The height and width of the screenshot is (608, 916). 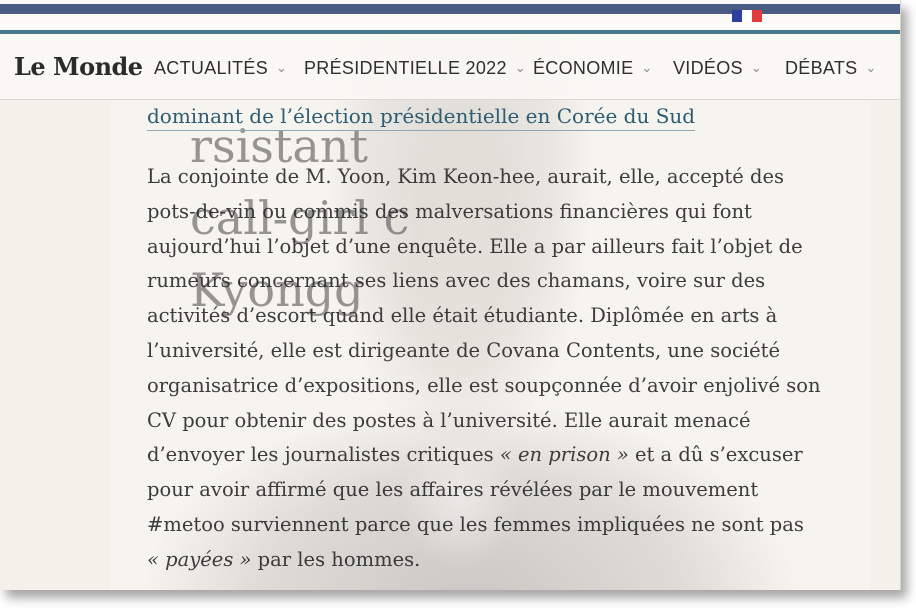 I want to click on nav-item-label: PRÉSIDENTIELLE 2022, so click(x=405, y=68).